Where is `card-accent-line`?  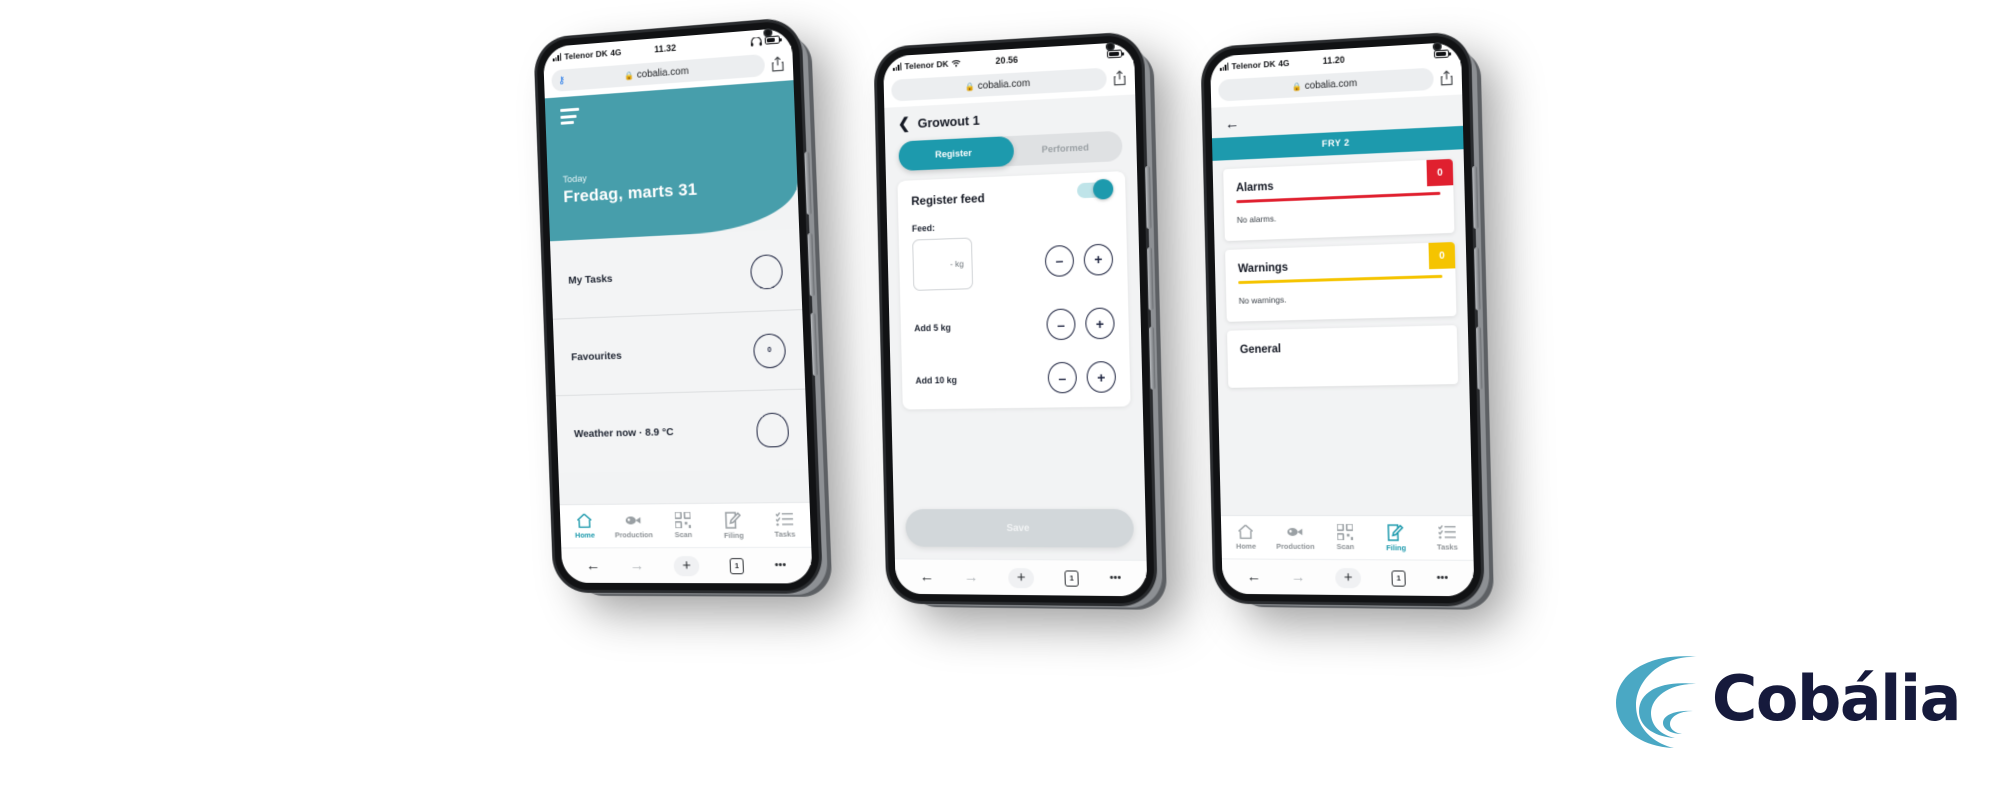
card-accent-line is located at coordinates (1340, 279).